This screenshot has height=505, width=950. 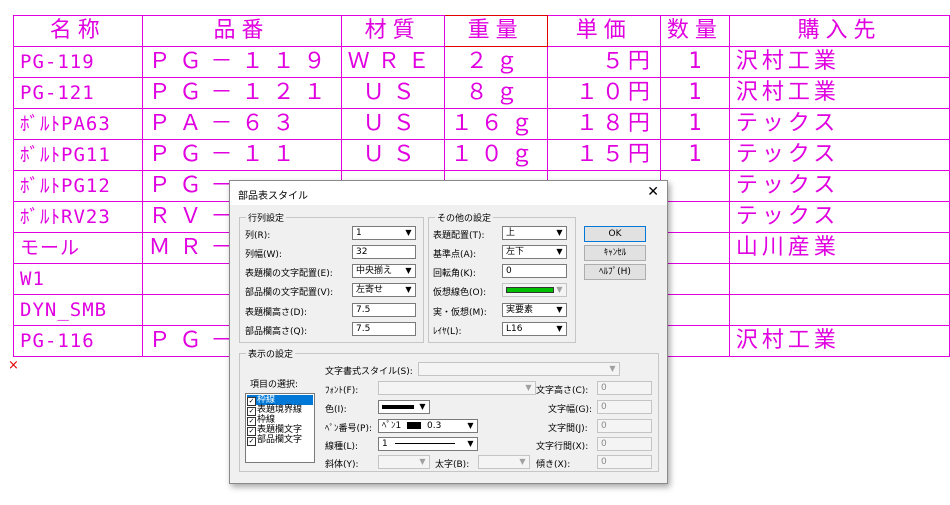 What do you see at coordinates (428, 444) in the screenshot?
I see `linetype-select: 1 ▼` at bounding box center [428, 444].